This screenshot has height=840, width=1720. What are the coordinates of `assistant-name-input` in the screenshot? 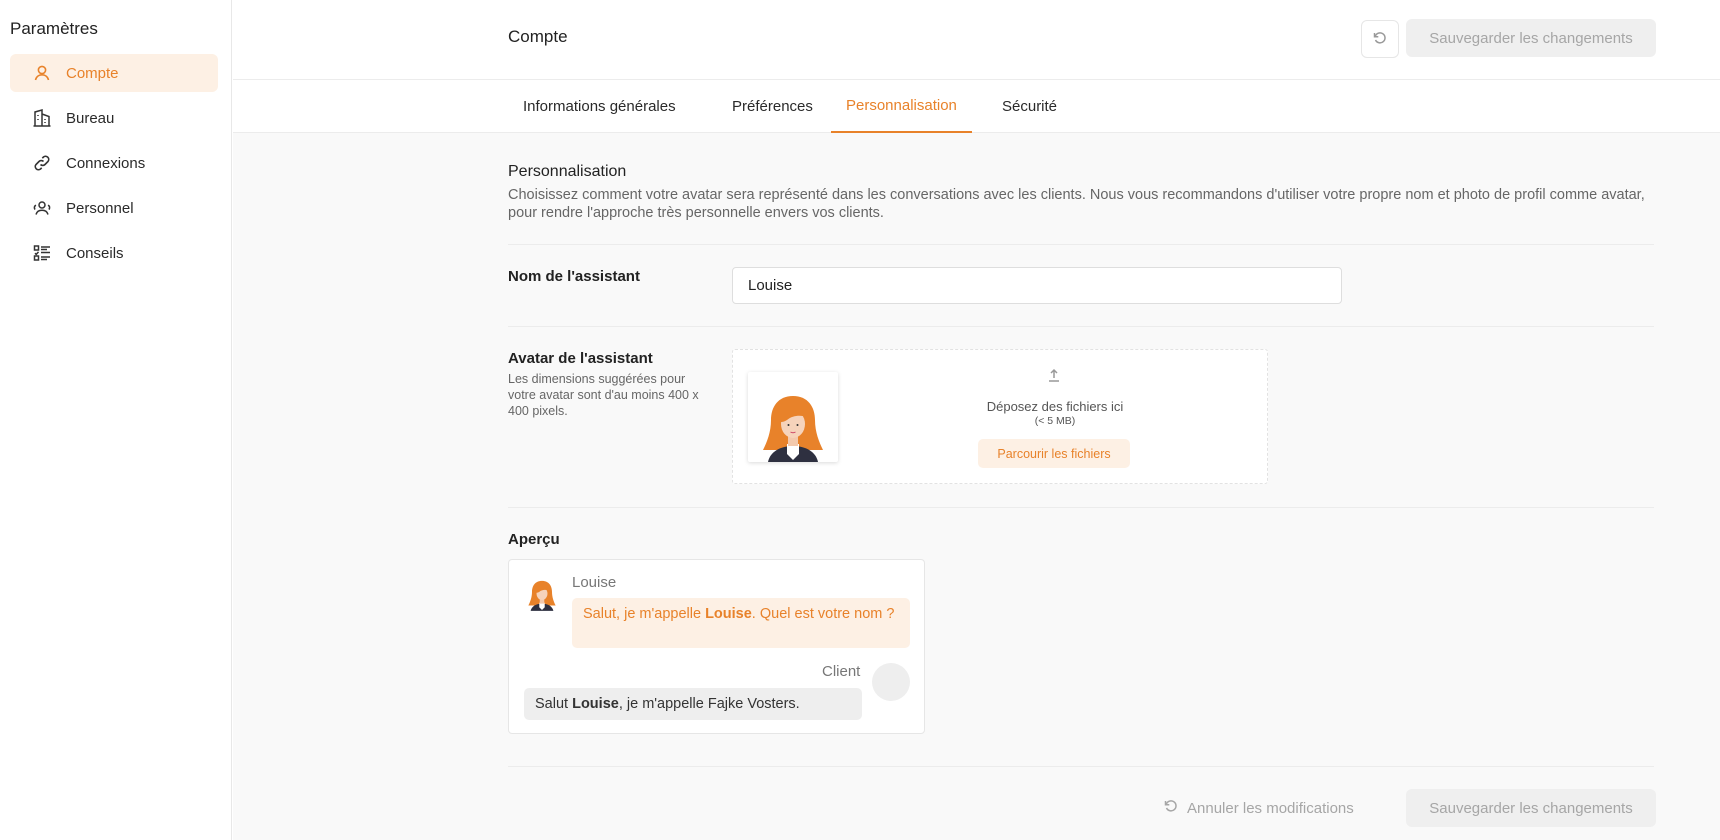 It's located at (1037, 285).